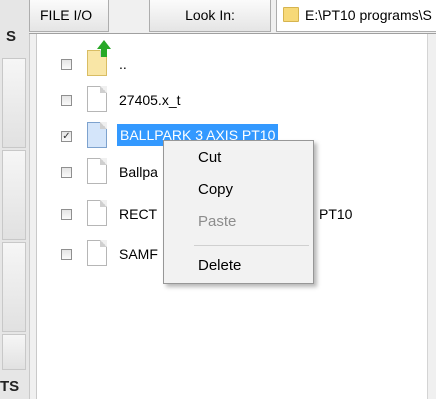 The height and width of the screenshot is (399, 436). I want to click on file-io-button: FILE I/O, so click(69, 16).